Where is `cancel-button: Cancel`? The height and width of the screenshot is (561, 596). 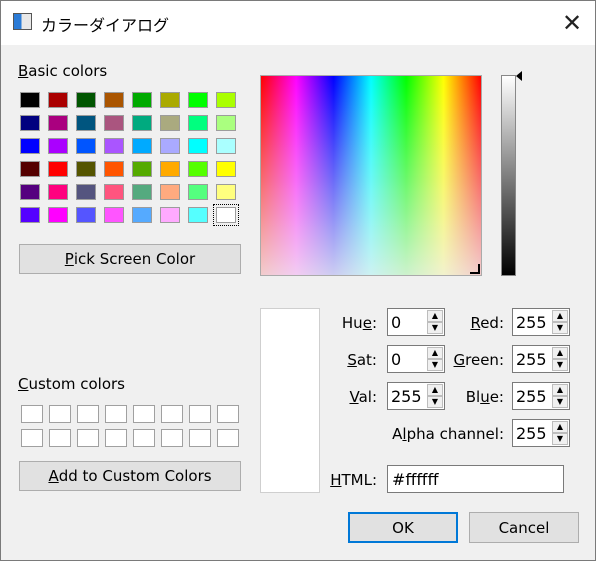 cancel-button: Cancel is located at coordinates (524, 527).